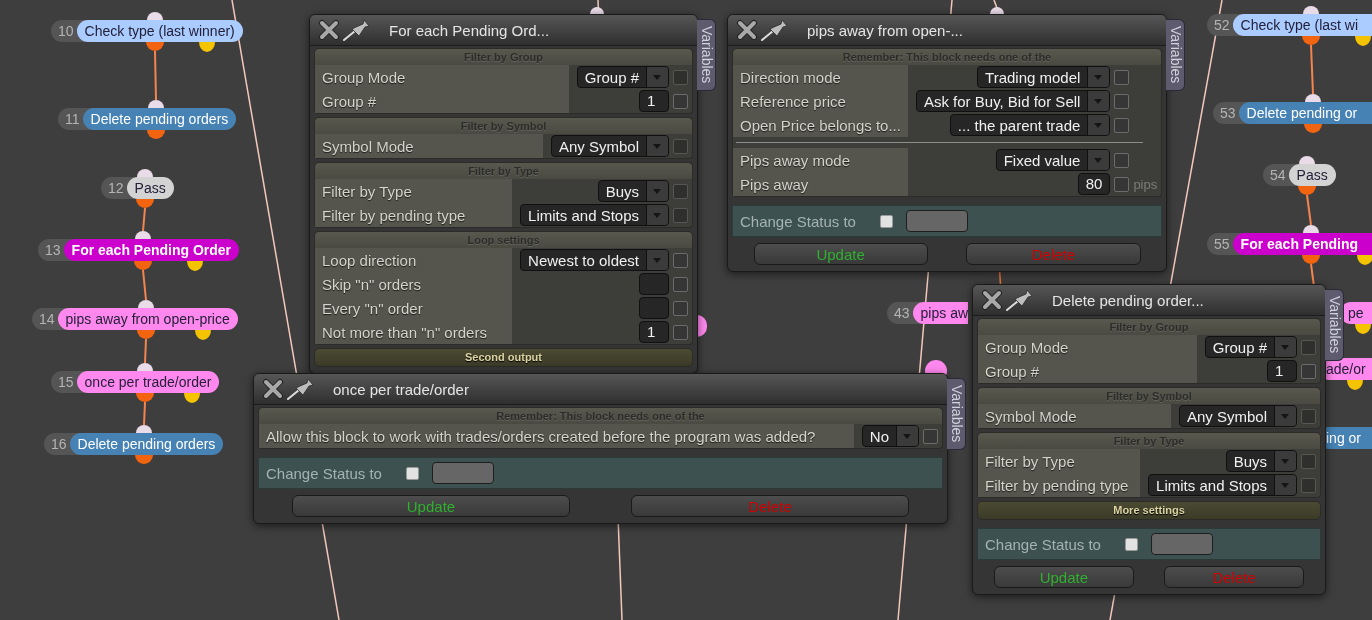 This screenshot has width=1372, height=620. I want to click on block-label: Check type (last winner), so click(159, 31).